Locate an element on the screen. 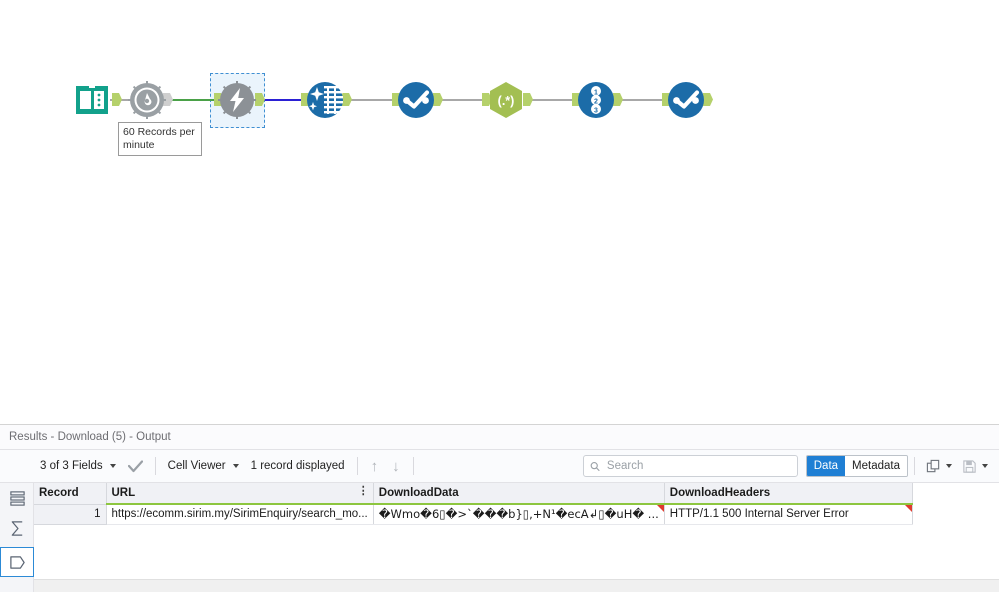 The height and width of the screenshot is (592, 999). results-title-text: Results - Download (5) - Output is located at coordinates (90, 437).